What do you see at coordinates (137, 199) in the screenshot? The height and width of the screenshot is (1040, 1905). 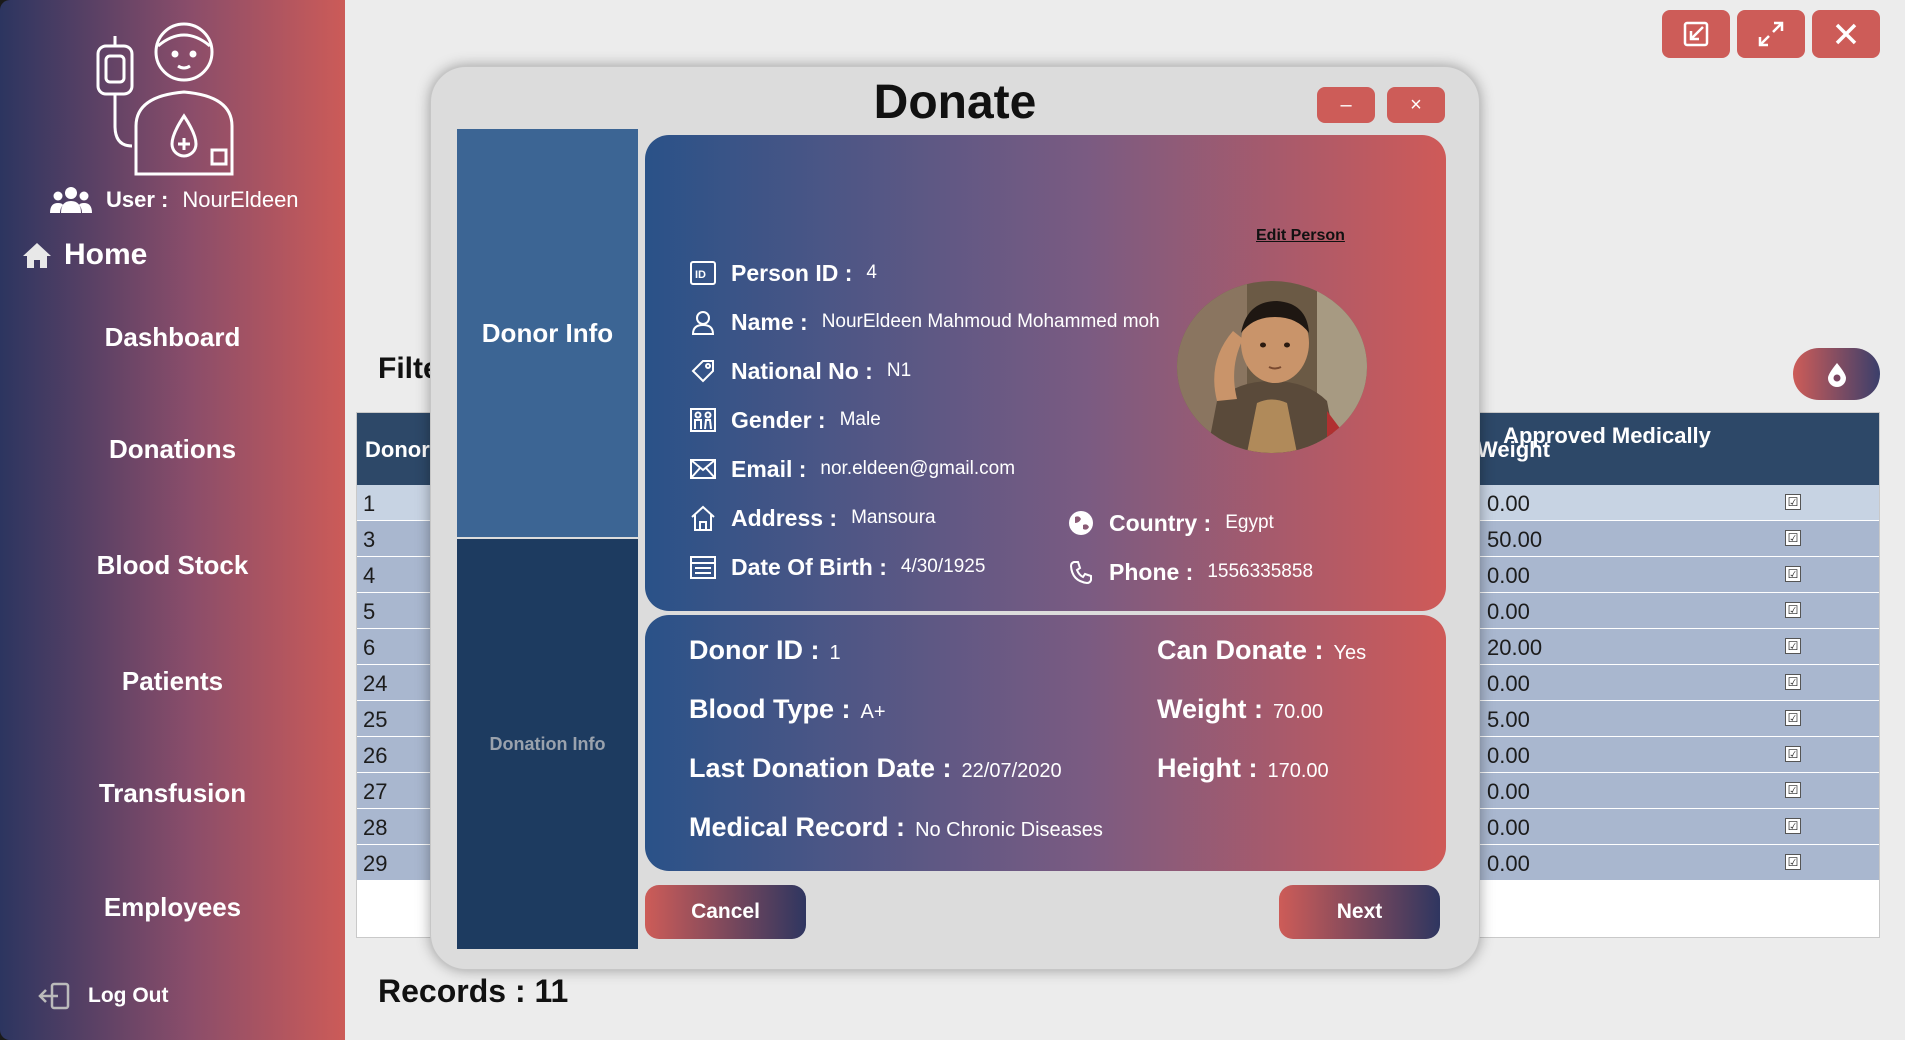 I see `user-label: User :` at bounding box center [137, 199].